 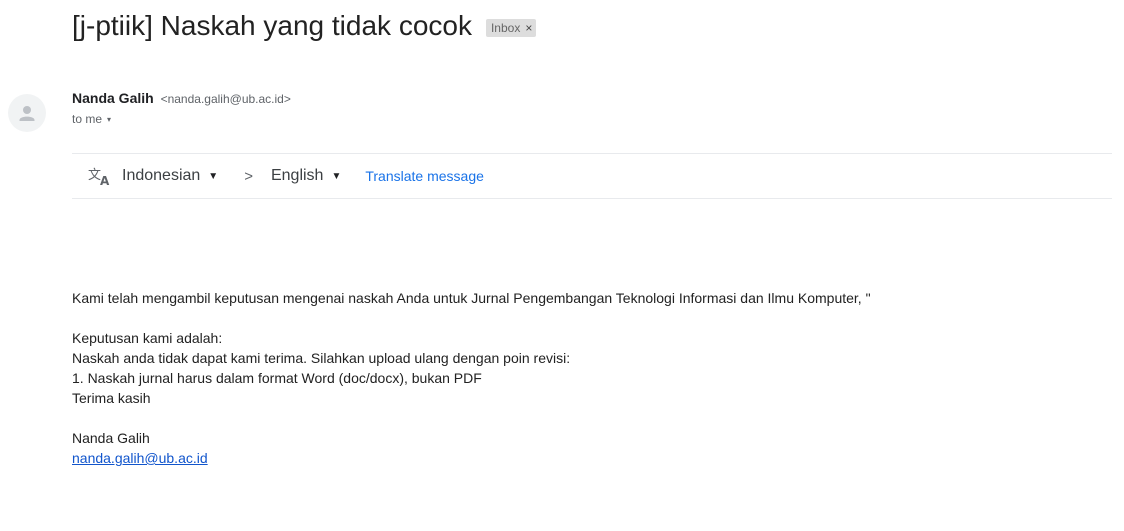 I want to click on avatar, so click(x=27, y=113).